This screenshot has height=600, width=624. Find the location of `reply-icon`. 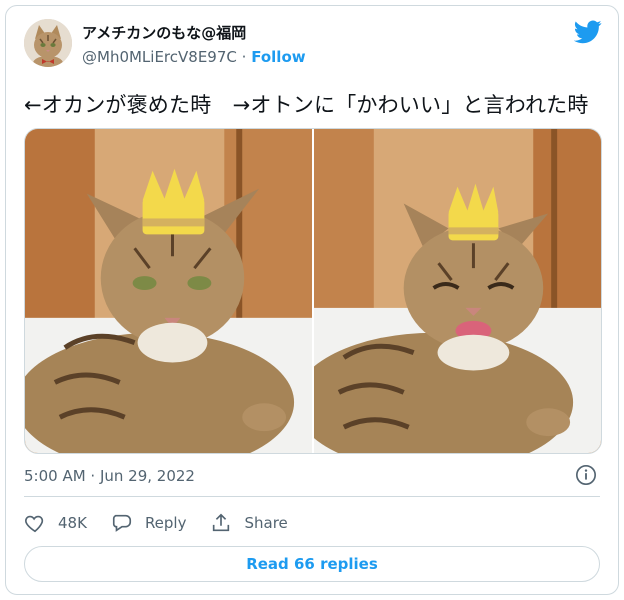

reply-icon is located at coordinates (122, 523).